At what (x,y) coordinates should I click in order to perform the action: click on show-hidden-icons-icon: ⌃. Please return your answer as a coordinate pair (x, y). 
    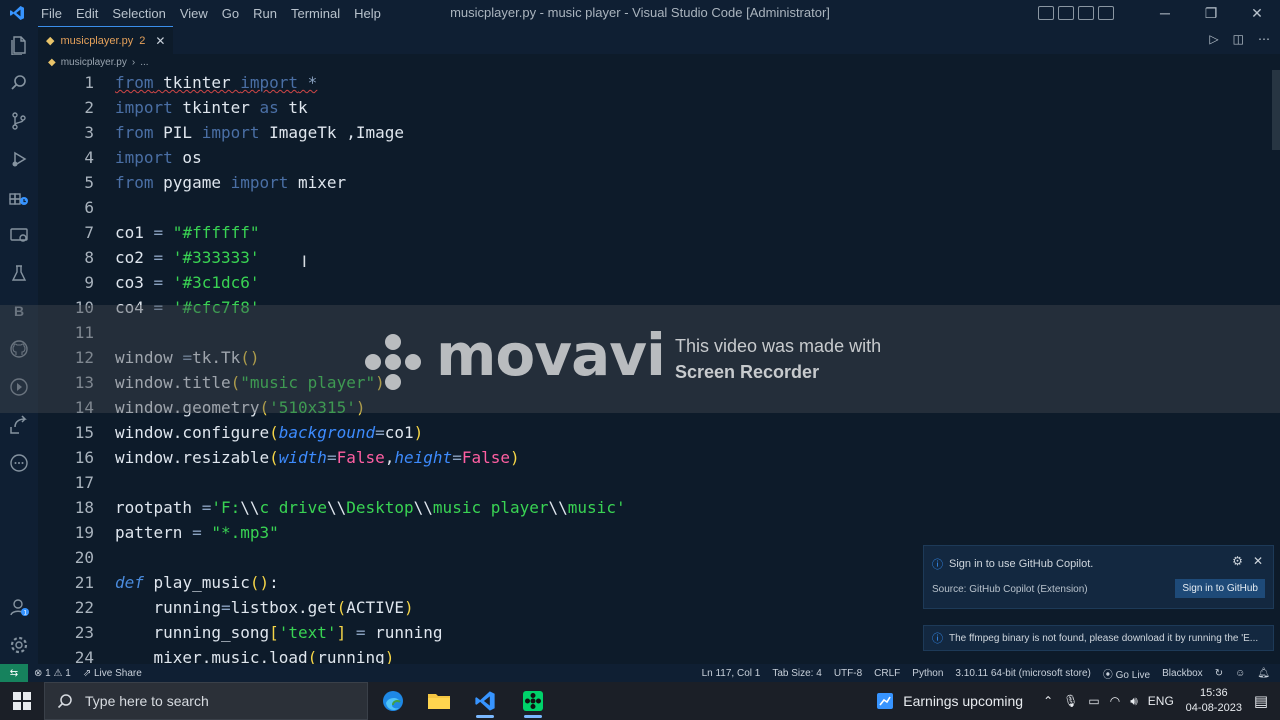
    Looking at the image, I should click on (1048, 701).